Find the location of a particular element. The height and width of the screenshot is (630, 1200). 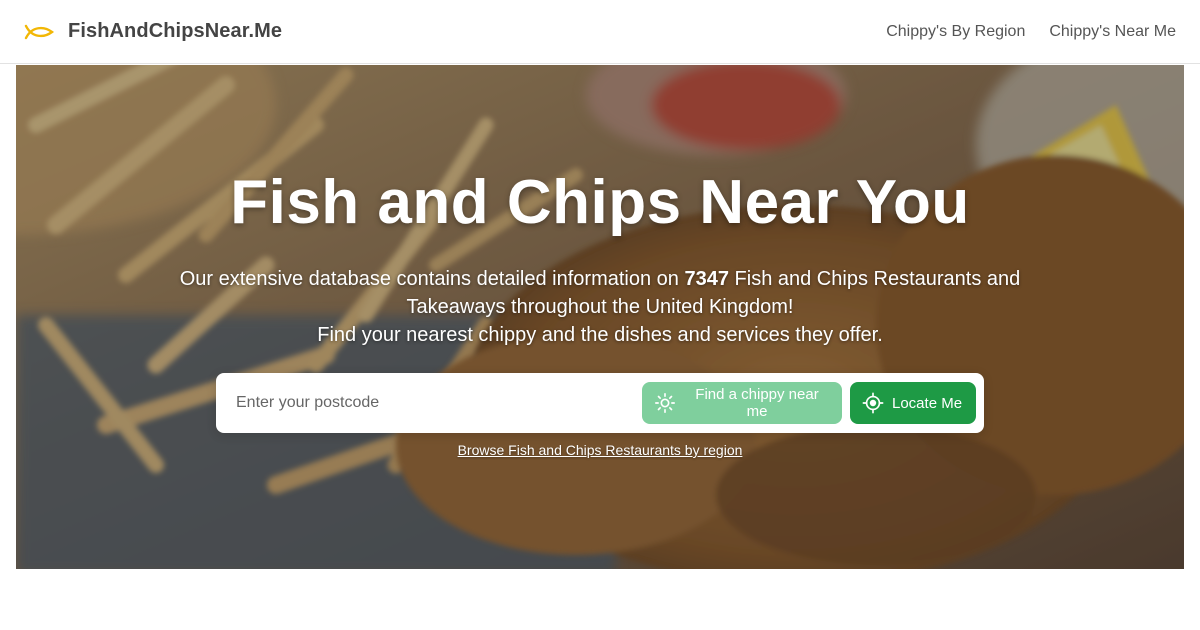

postcode-input is located at coordinates (439, 403).